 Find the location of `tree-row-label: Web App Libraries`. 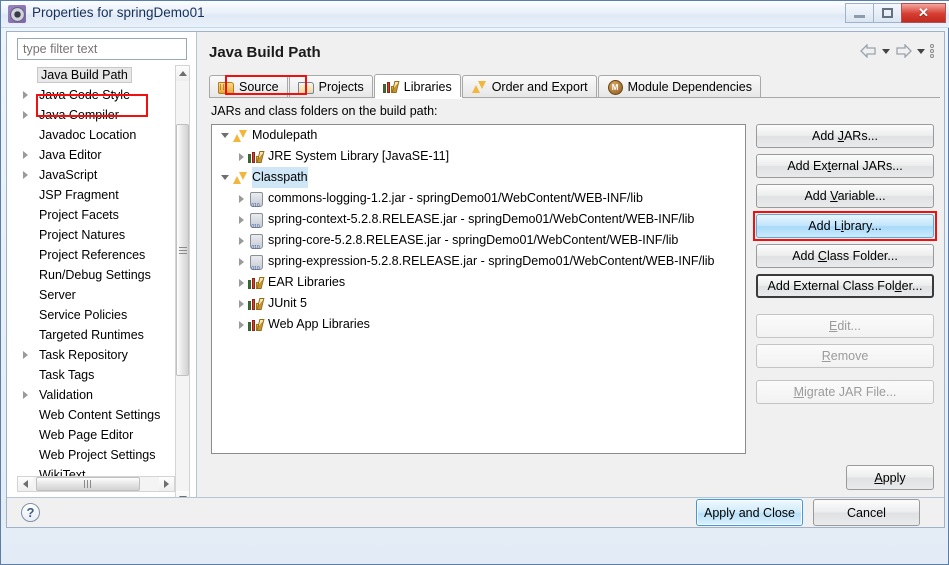

tree-row-label: Web App Libraries is located at coordinates (319, 324).